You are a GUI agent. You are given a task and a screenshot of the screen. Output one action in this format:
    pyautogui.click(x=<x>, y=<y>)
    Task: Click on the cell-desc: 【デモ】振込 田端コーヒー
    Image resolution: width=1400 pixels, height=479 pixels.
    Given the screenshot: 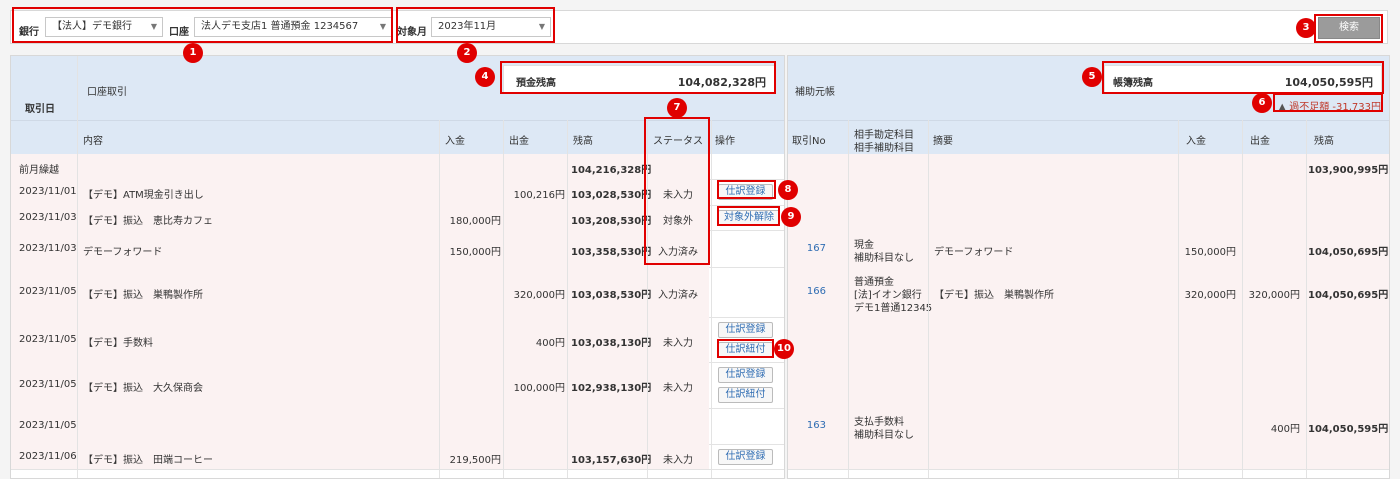 What is the action you would take?
    pyautogui.click(x=148, y=460)
    